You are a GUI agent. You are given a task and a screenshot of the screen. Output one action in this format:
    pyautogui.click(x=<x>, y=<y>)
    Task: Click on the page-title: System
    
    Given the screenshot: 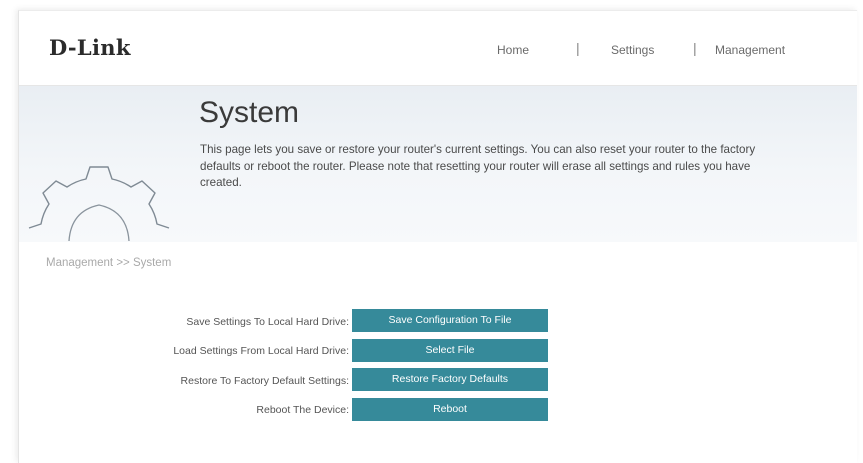 What is the action you would take?
    pyautogui.click(x=249, y=112)
    